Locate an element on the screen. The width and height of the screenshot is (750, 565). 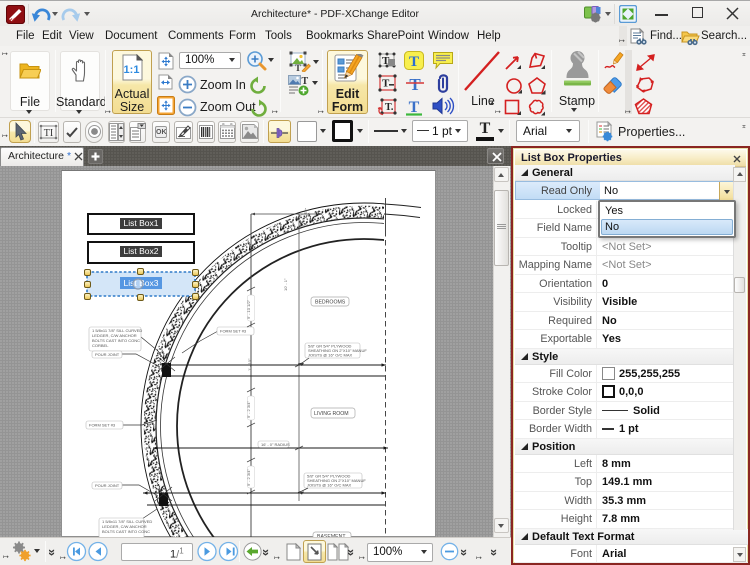
svg-text: BEDROOMS is located at coordinates (330, 303).